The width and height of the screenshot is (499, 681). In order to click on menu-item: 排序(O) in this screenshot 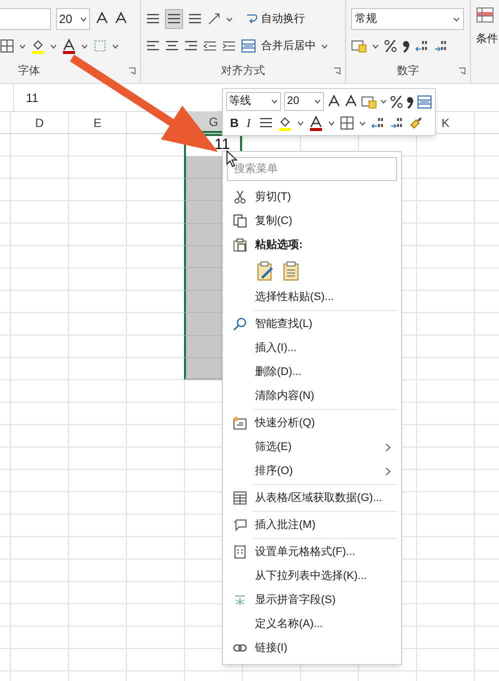, I will do `click(312, 471)`.